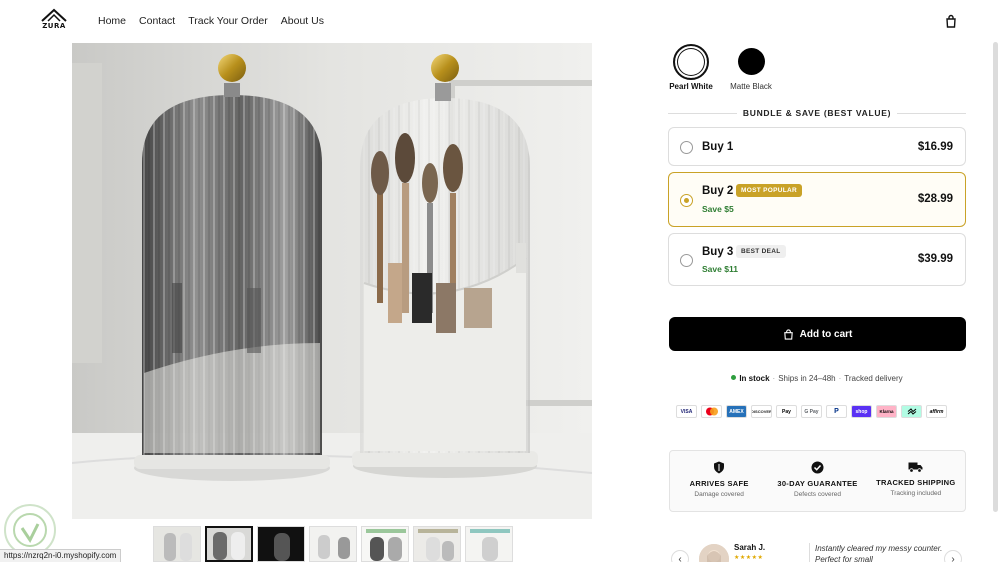 The width and height of the screenshot is (1000, 562). Describe the element at coordinates (157, 21) in the screenshot. I see `nav-contact: Contact` at that location.